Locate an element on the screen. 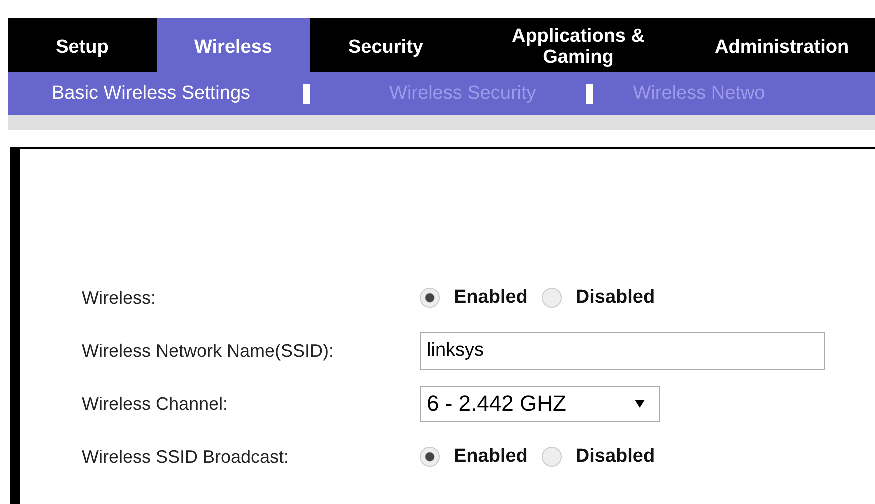  setting-label: Wireless Channel: is located at coordinates (156, 404).